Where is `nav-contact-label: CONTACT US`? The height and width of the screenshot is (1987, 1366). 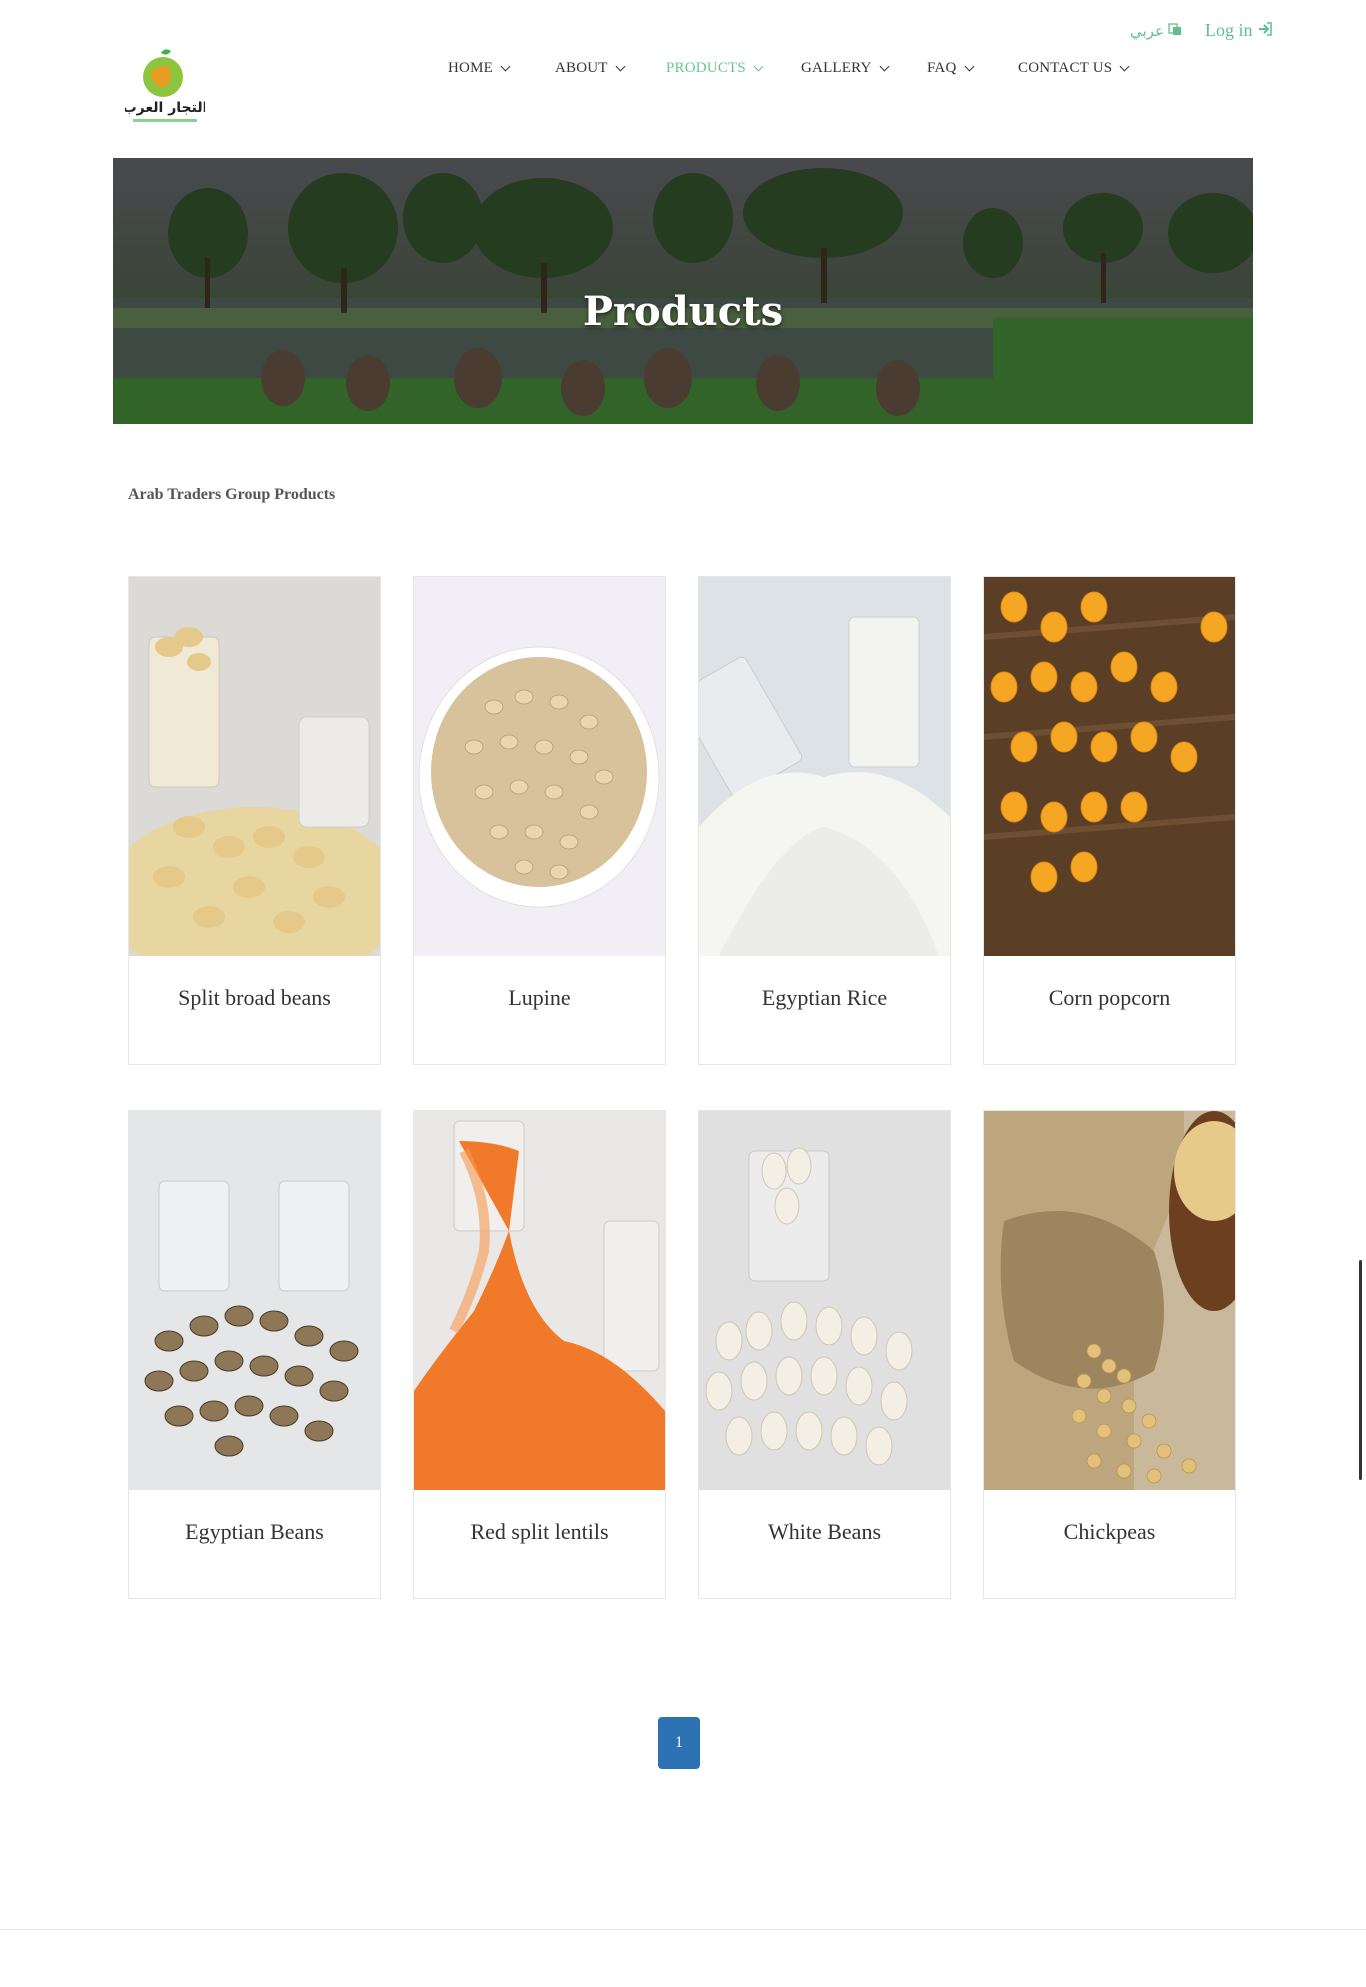 nav-contact-label: CONTACT US is located at coordinates (1065, 68).